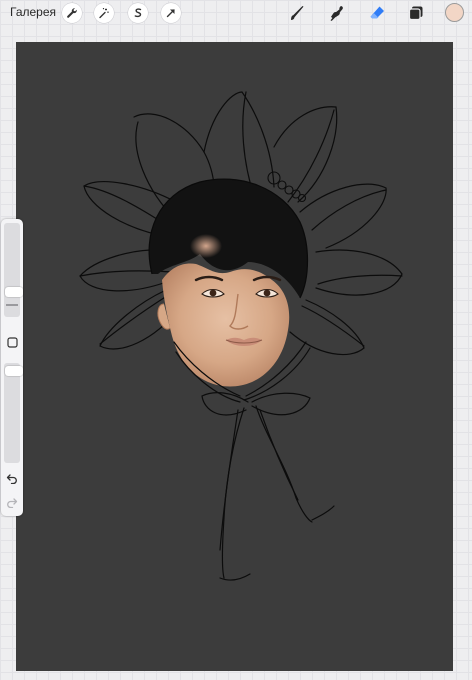 This screenshot has height=680, width=472. Describe the element at coordinates (13, 270) in the screenshot. I see `brush-size-slider` at that location.